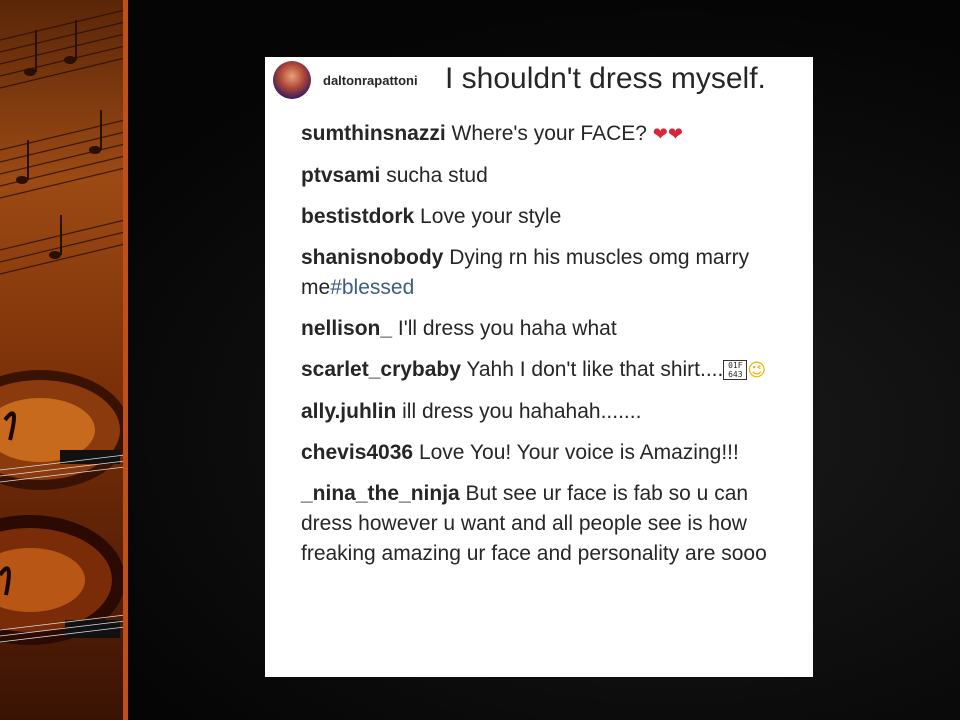 Image resolution: width=960 pixels, height=720 pixels. What do you see at coordinates (504, 328) in the screenshot?
I see `comment-text: I'll dress you haha what` at bounding box center [504, 328].